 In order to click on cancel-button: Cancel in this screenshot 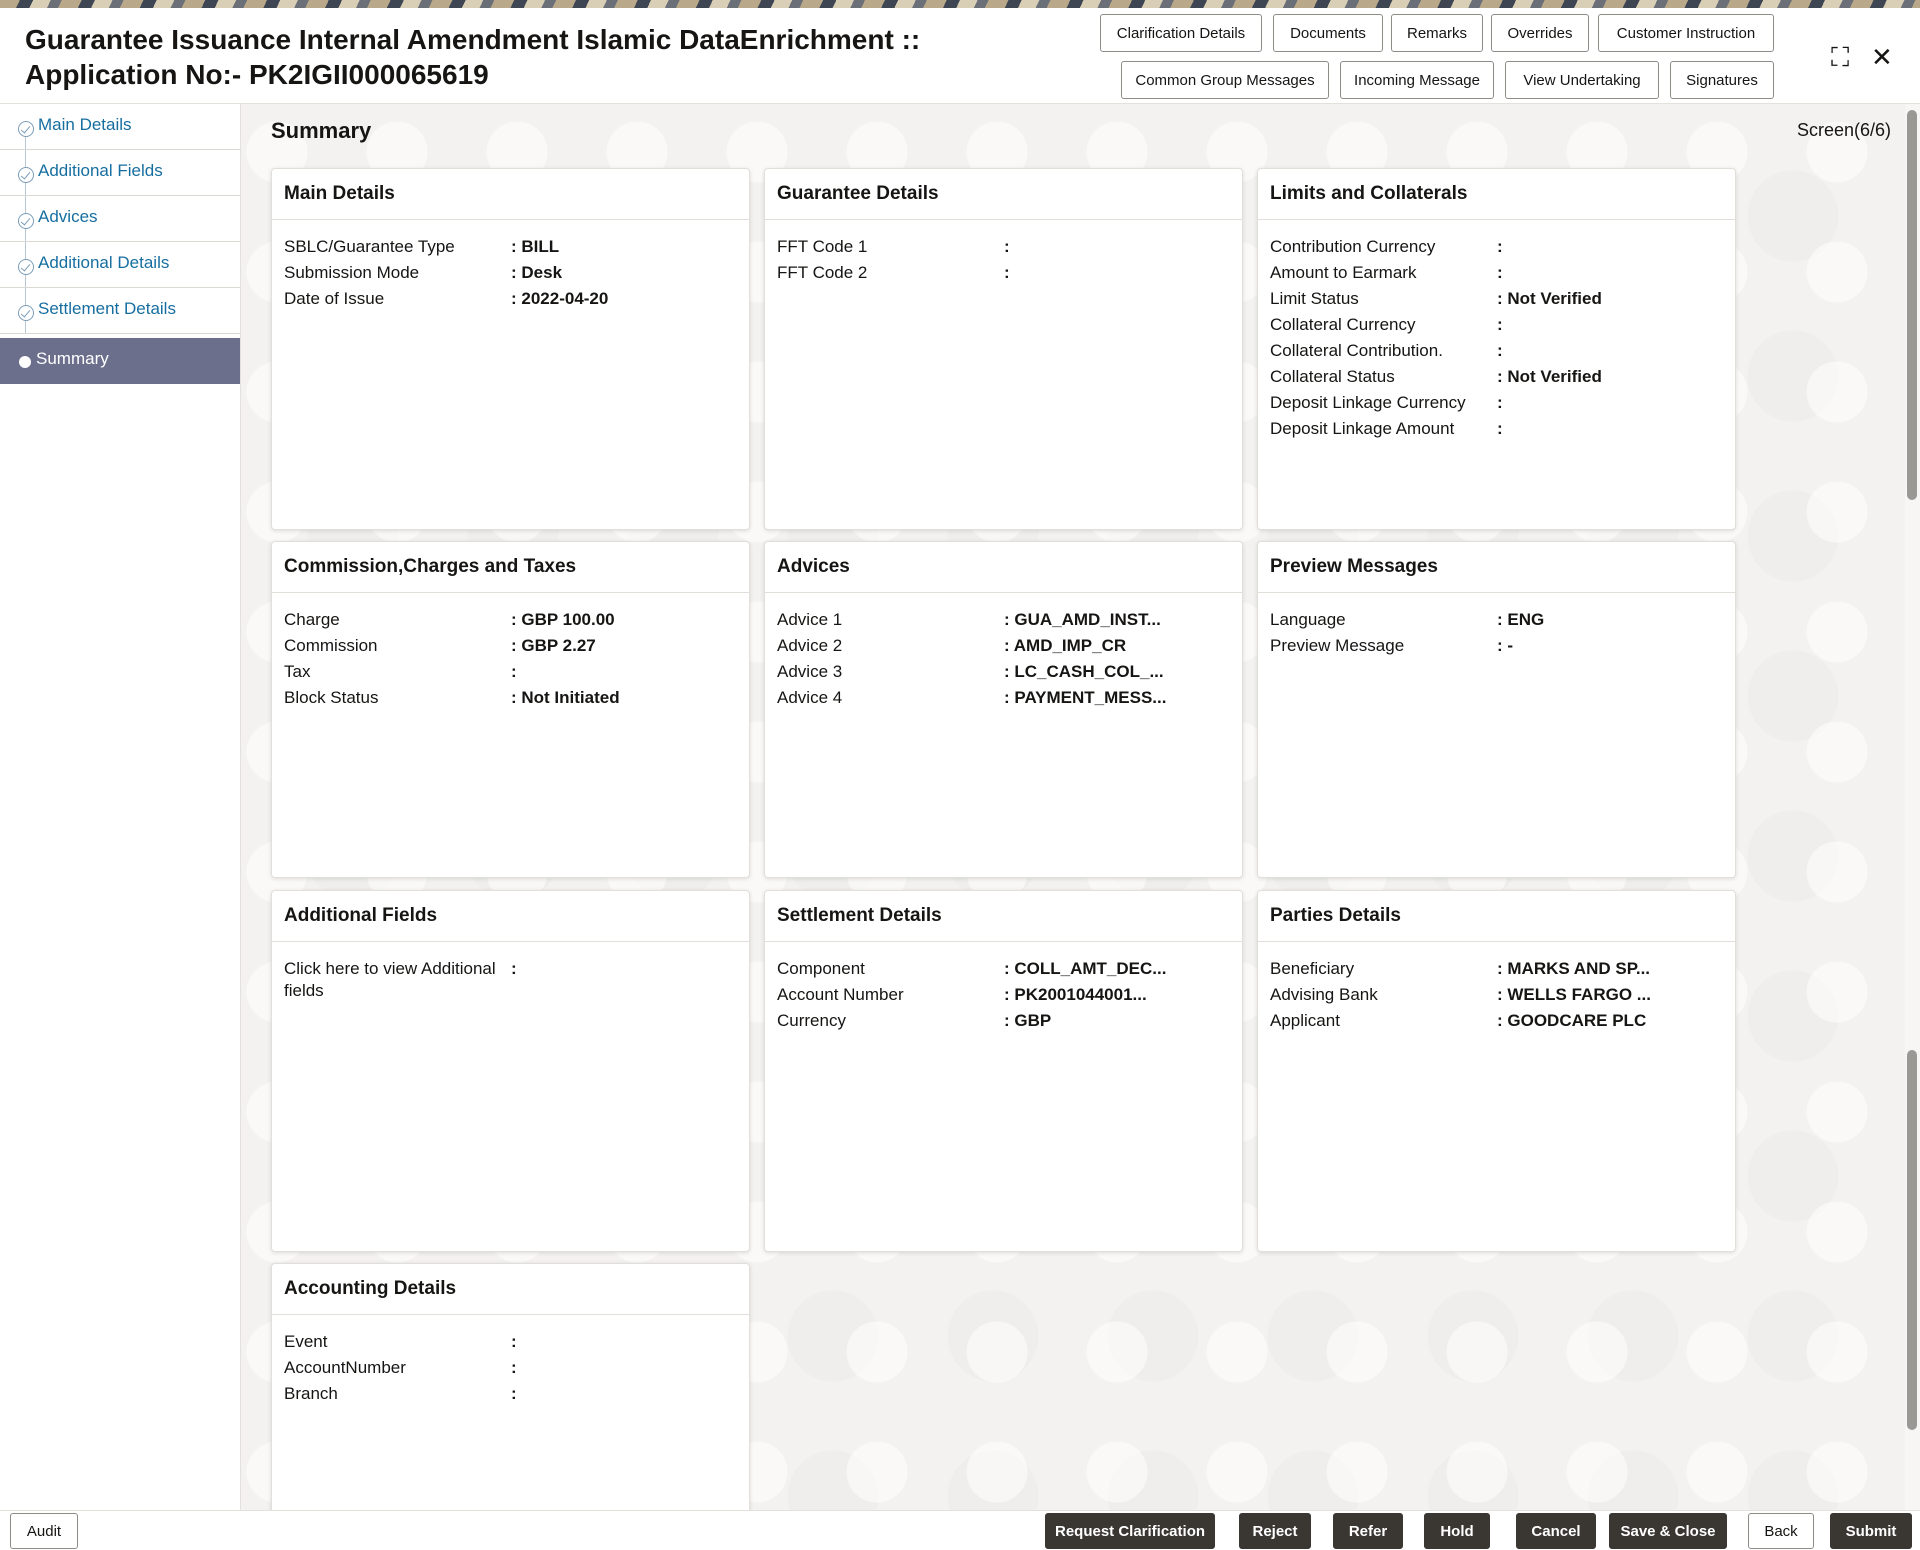, I will do `click(1556, 1531)`.